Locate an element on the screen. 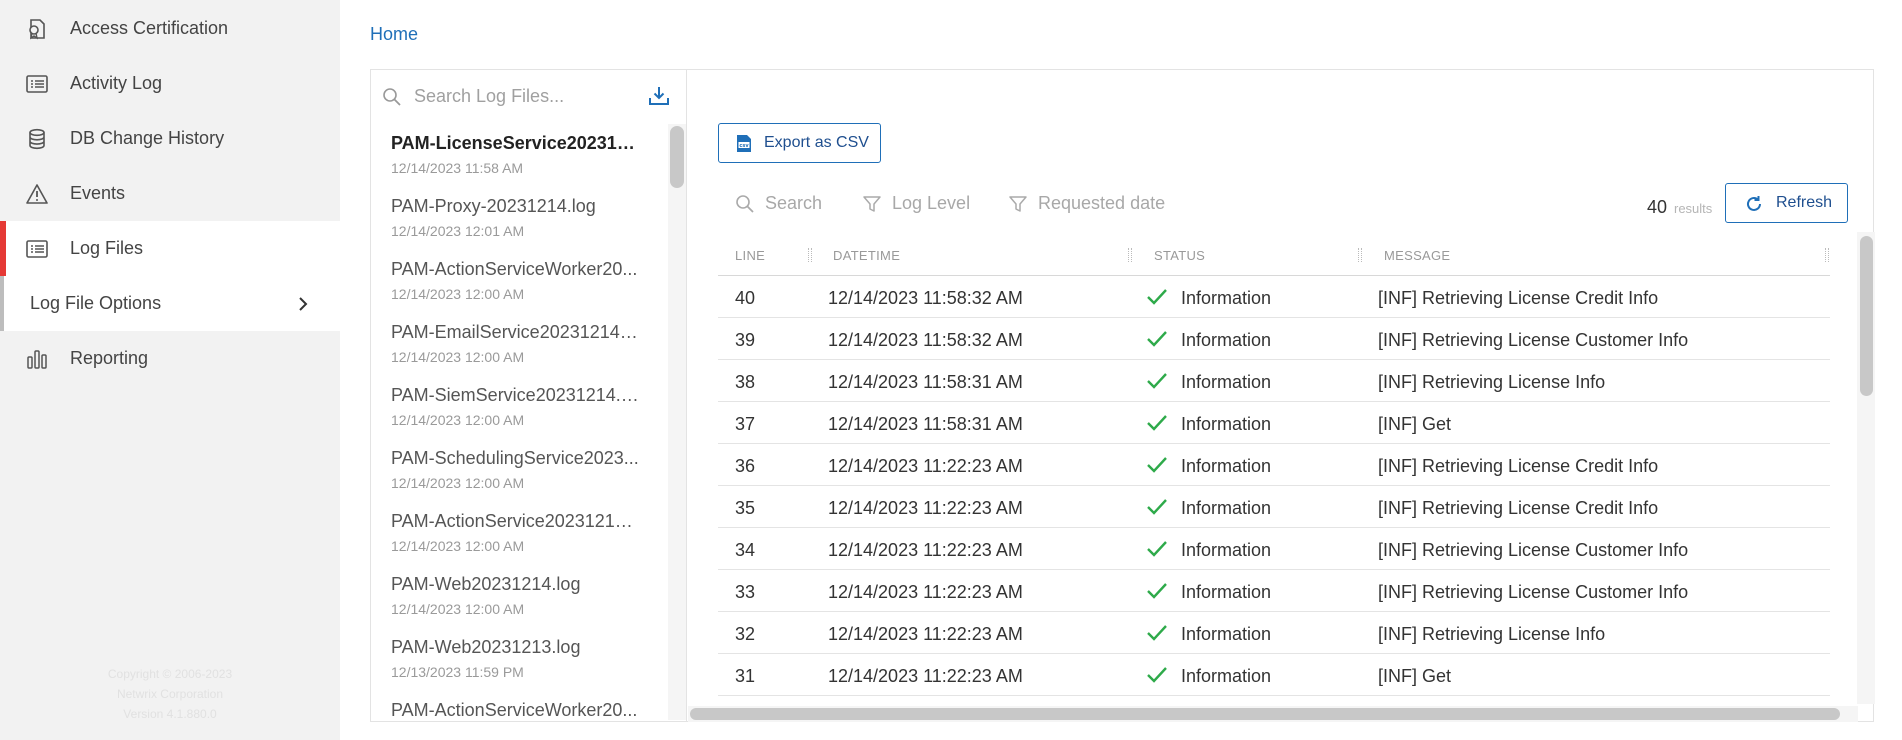 Image resolution: width=1902 pixels, height=740 pixels. column-header-line: LINE is located at coordinates (750, 255).